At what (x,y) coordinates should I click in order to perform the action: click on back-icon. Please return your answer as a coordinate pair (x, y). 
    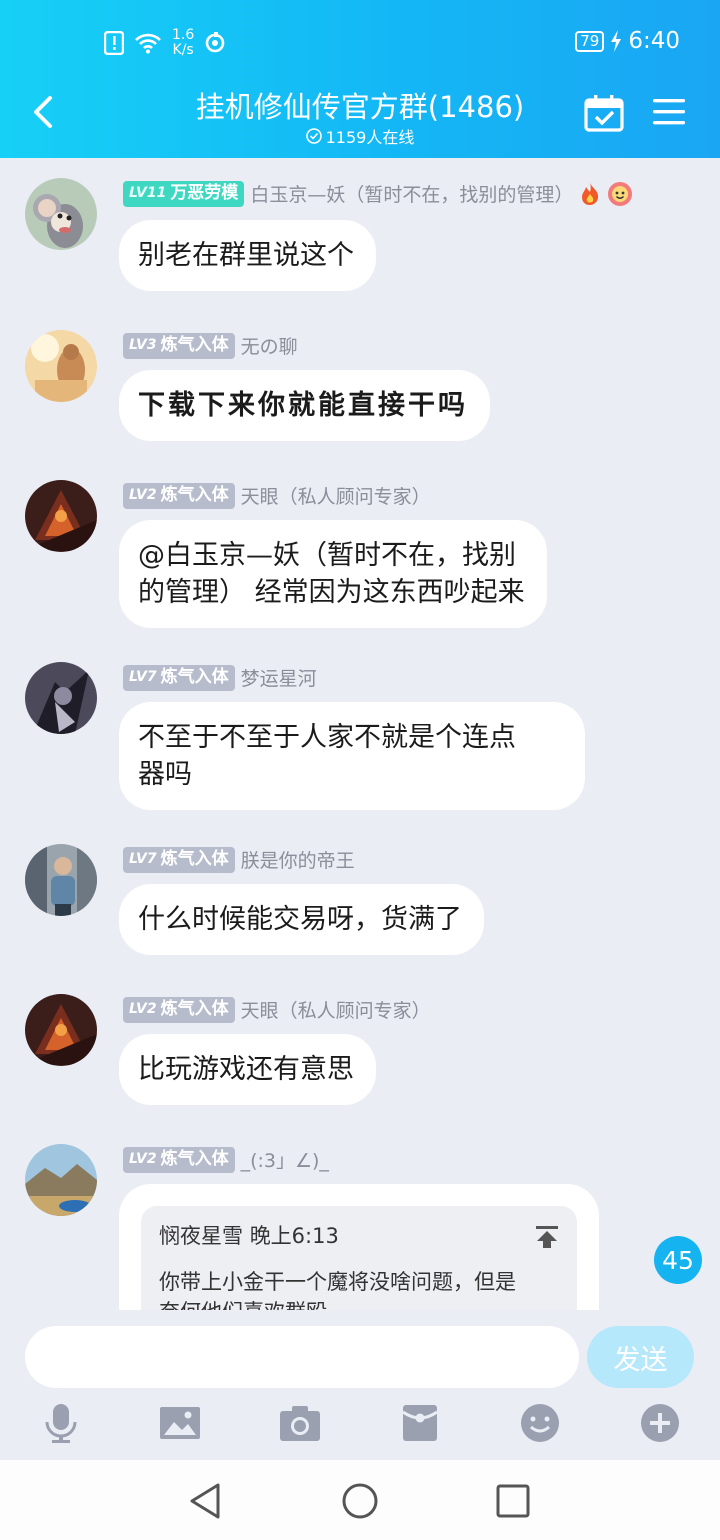
    Looking at the image, I should click on (43, 112).